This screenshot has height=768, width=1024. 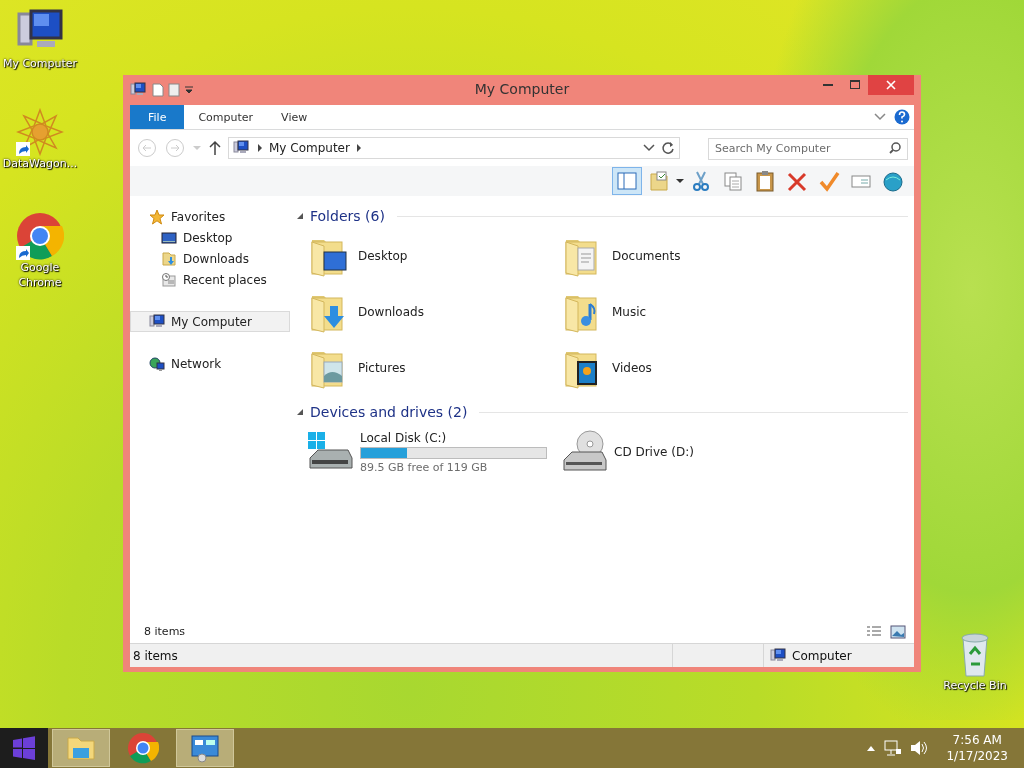 What do you see at coordinates (668, 148) in the screenshot?
I see `refresh-icon` at bounding box center [668, 148].